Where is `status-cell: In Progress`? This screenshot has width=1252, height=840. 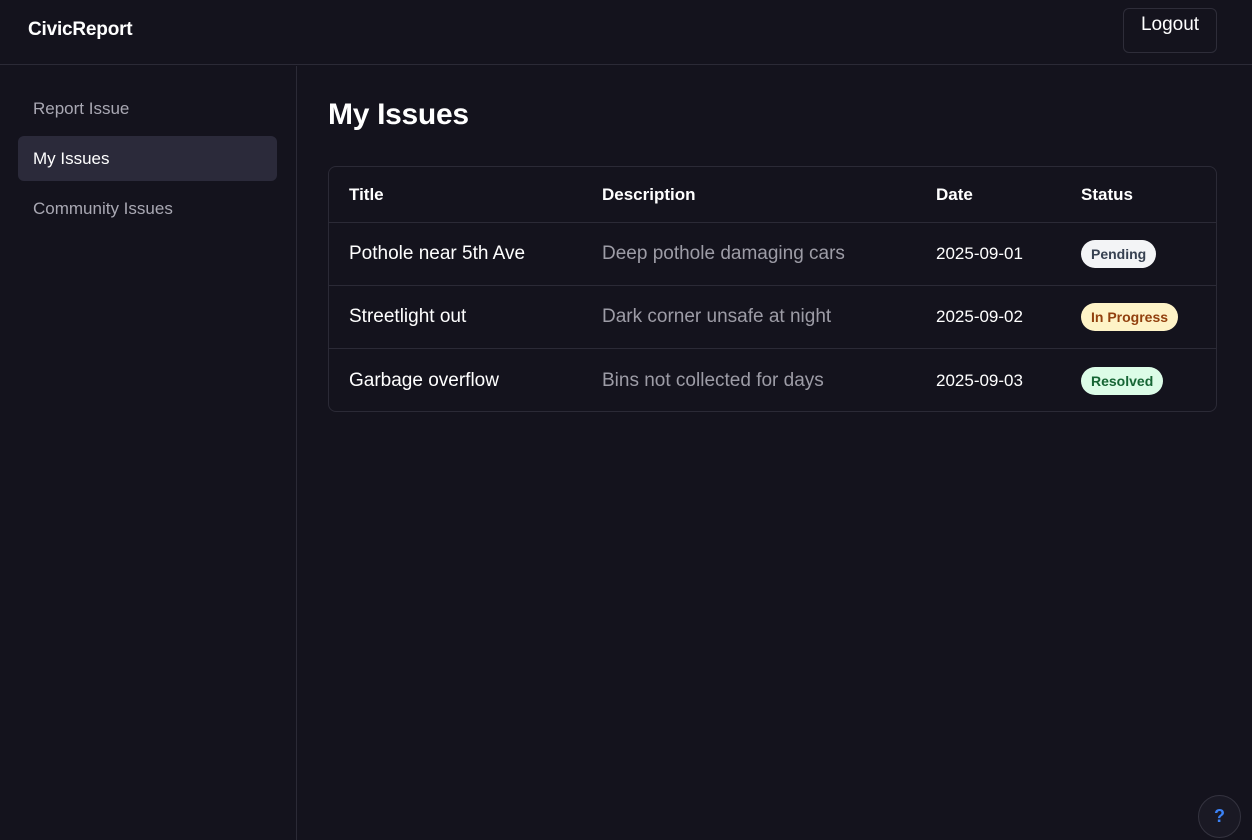
status-cell: In Progress is located at coordinates (1130, 317).